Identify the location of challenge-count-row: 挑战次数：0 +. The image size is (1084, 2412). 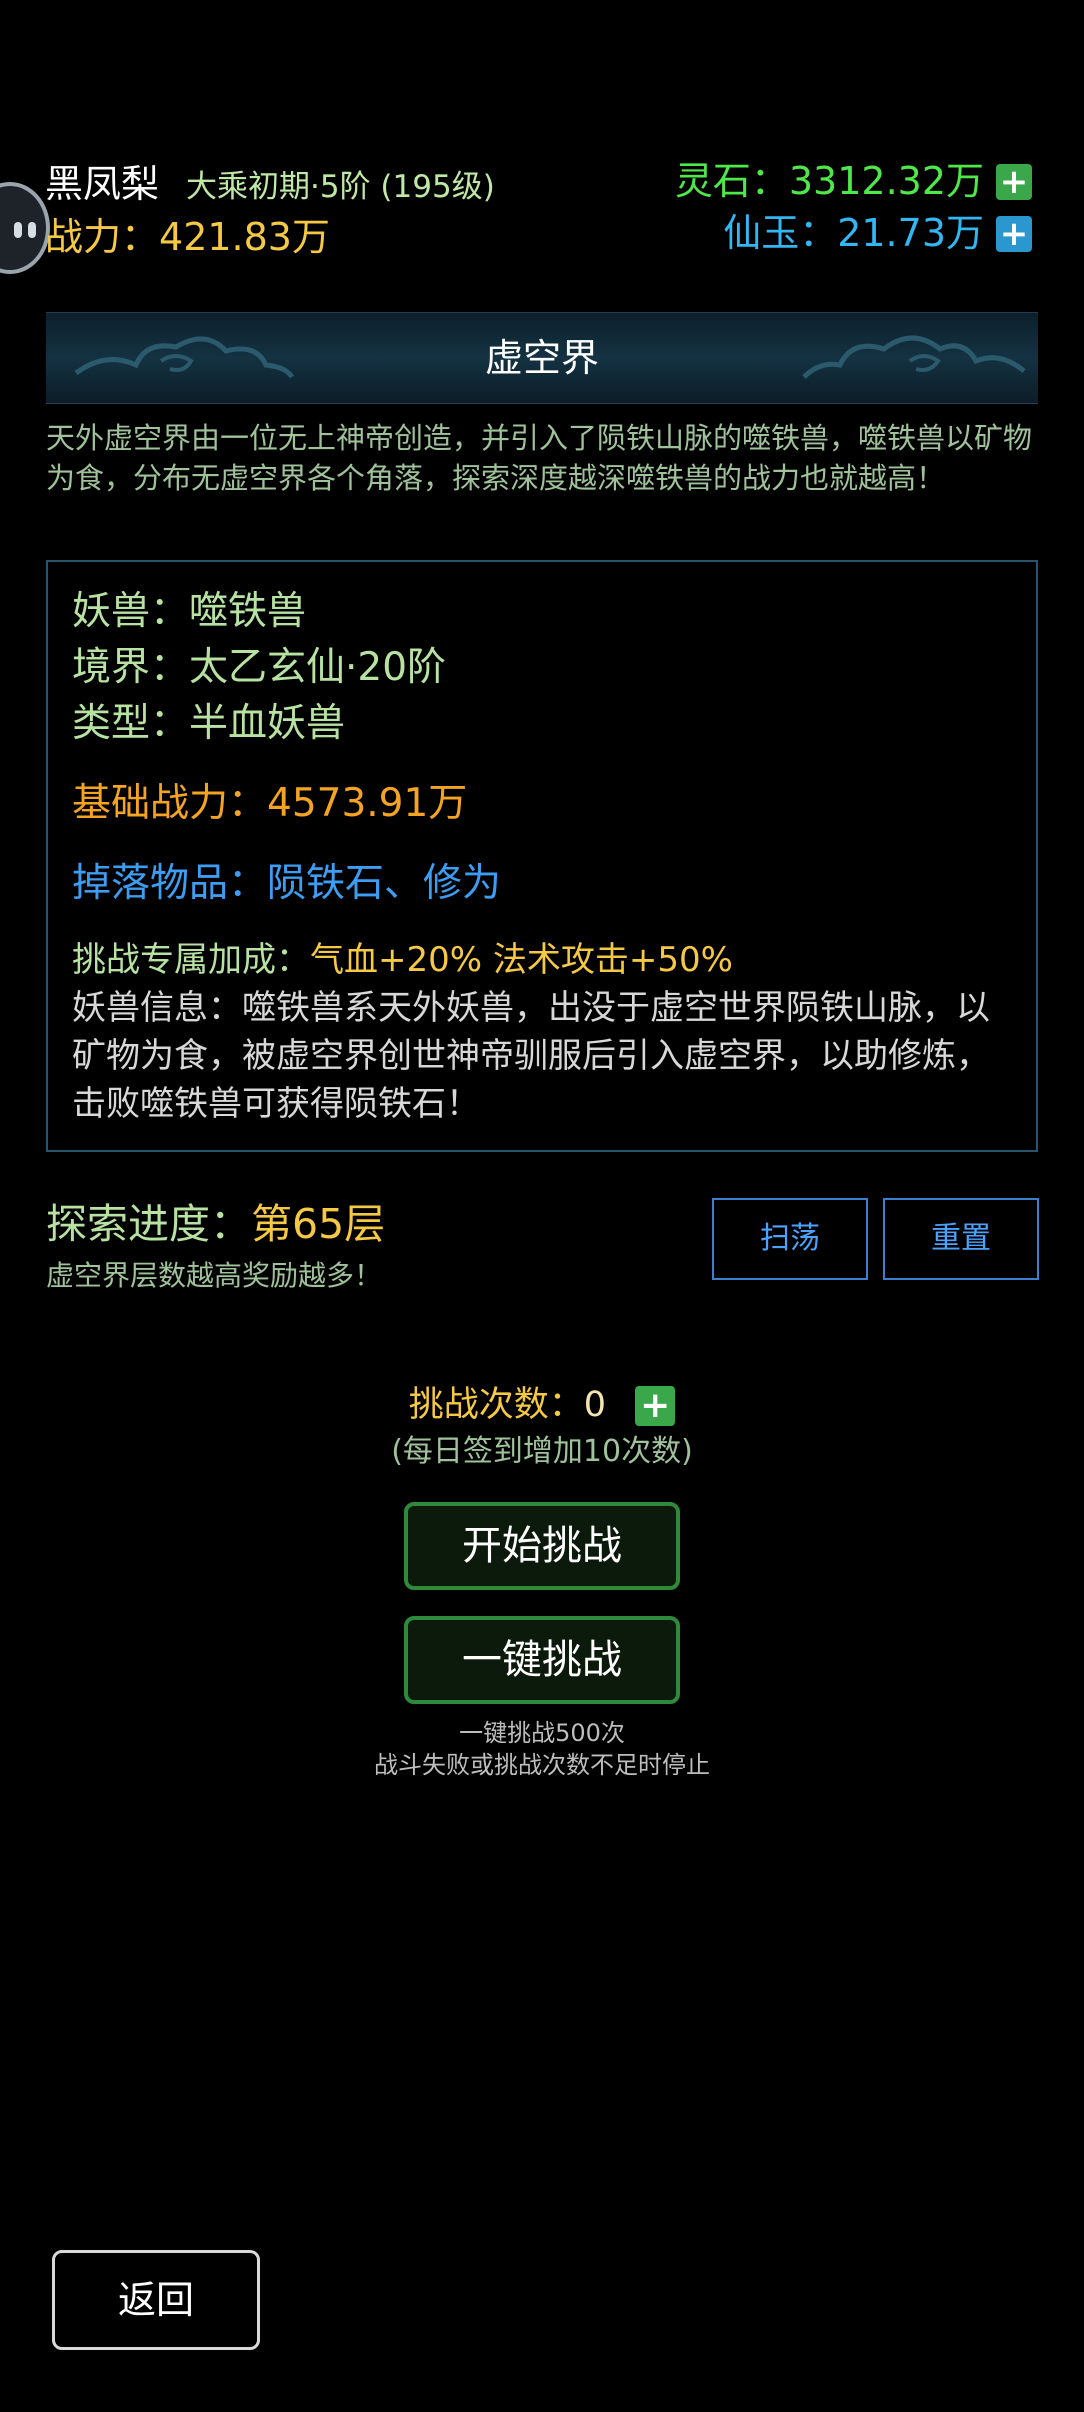
(542, 1405).